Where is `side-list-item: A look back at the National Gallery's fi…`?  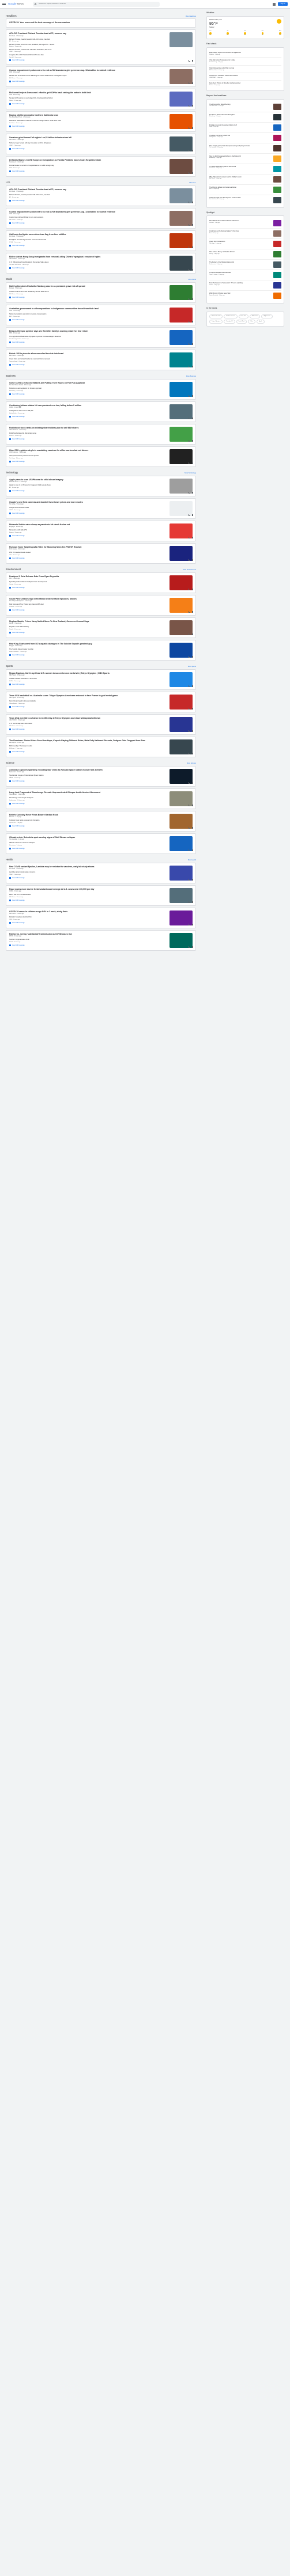
side-list-item: A look back at the National Gallery's fi… is located at coordinates (245, 234).